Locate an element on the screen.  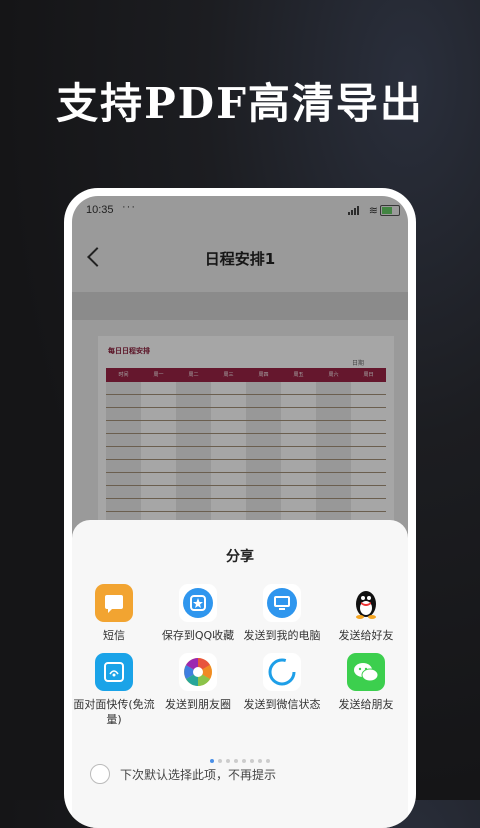
share-my-computer: 发送到我的电脑 is located at coordinates (282, 613).